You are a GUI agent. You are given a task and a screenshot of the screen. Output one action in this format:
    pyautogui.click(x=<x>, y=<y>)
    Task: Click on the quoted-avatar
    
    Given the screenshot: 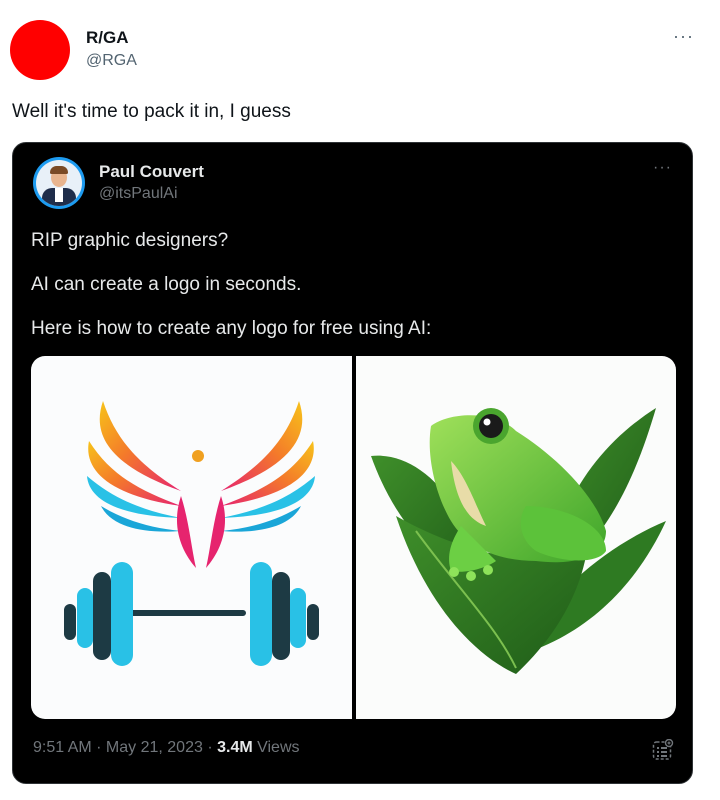 What is the action you would take?
    pyautogui.click(x=59, y=183)
    